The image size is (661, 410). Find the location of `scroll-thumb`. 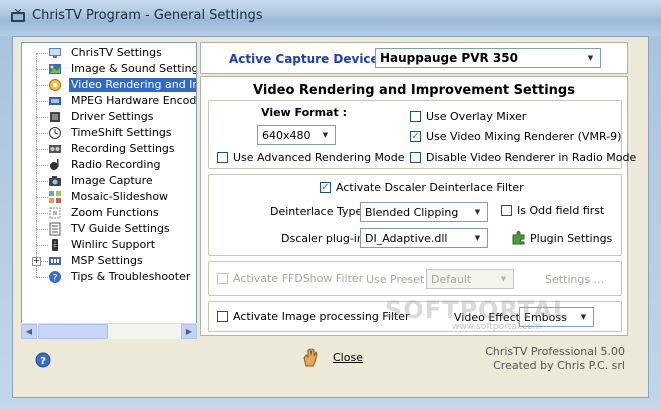

scroll-thumb is located at coordinates (73, 331).